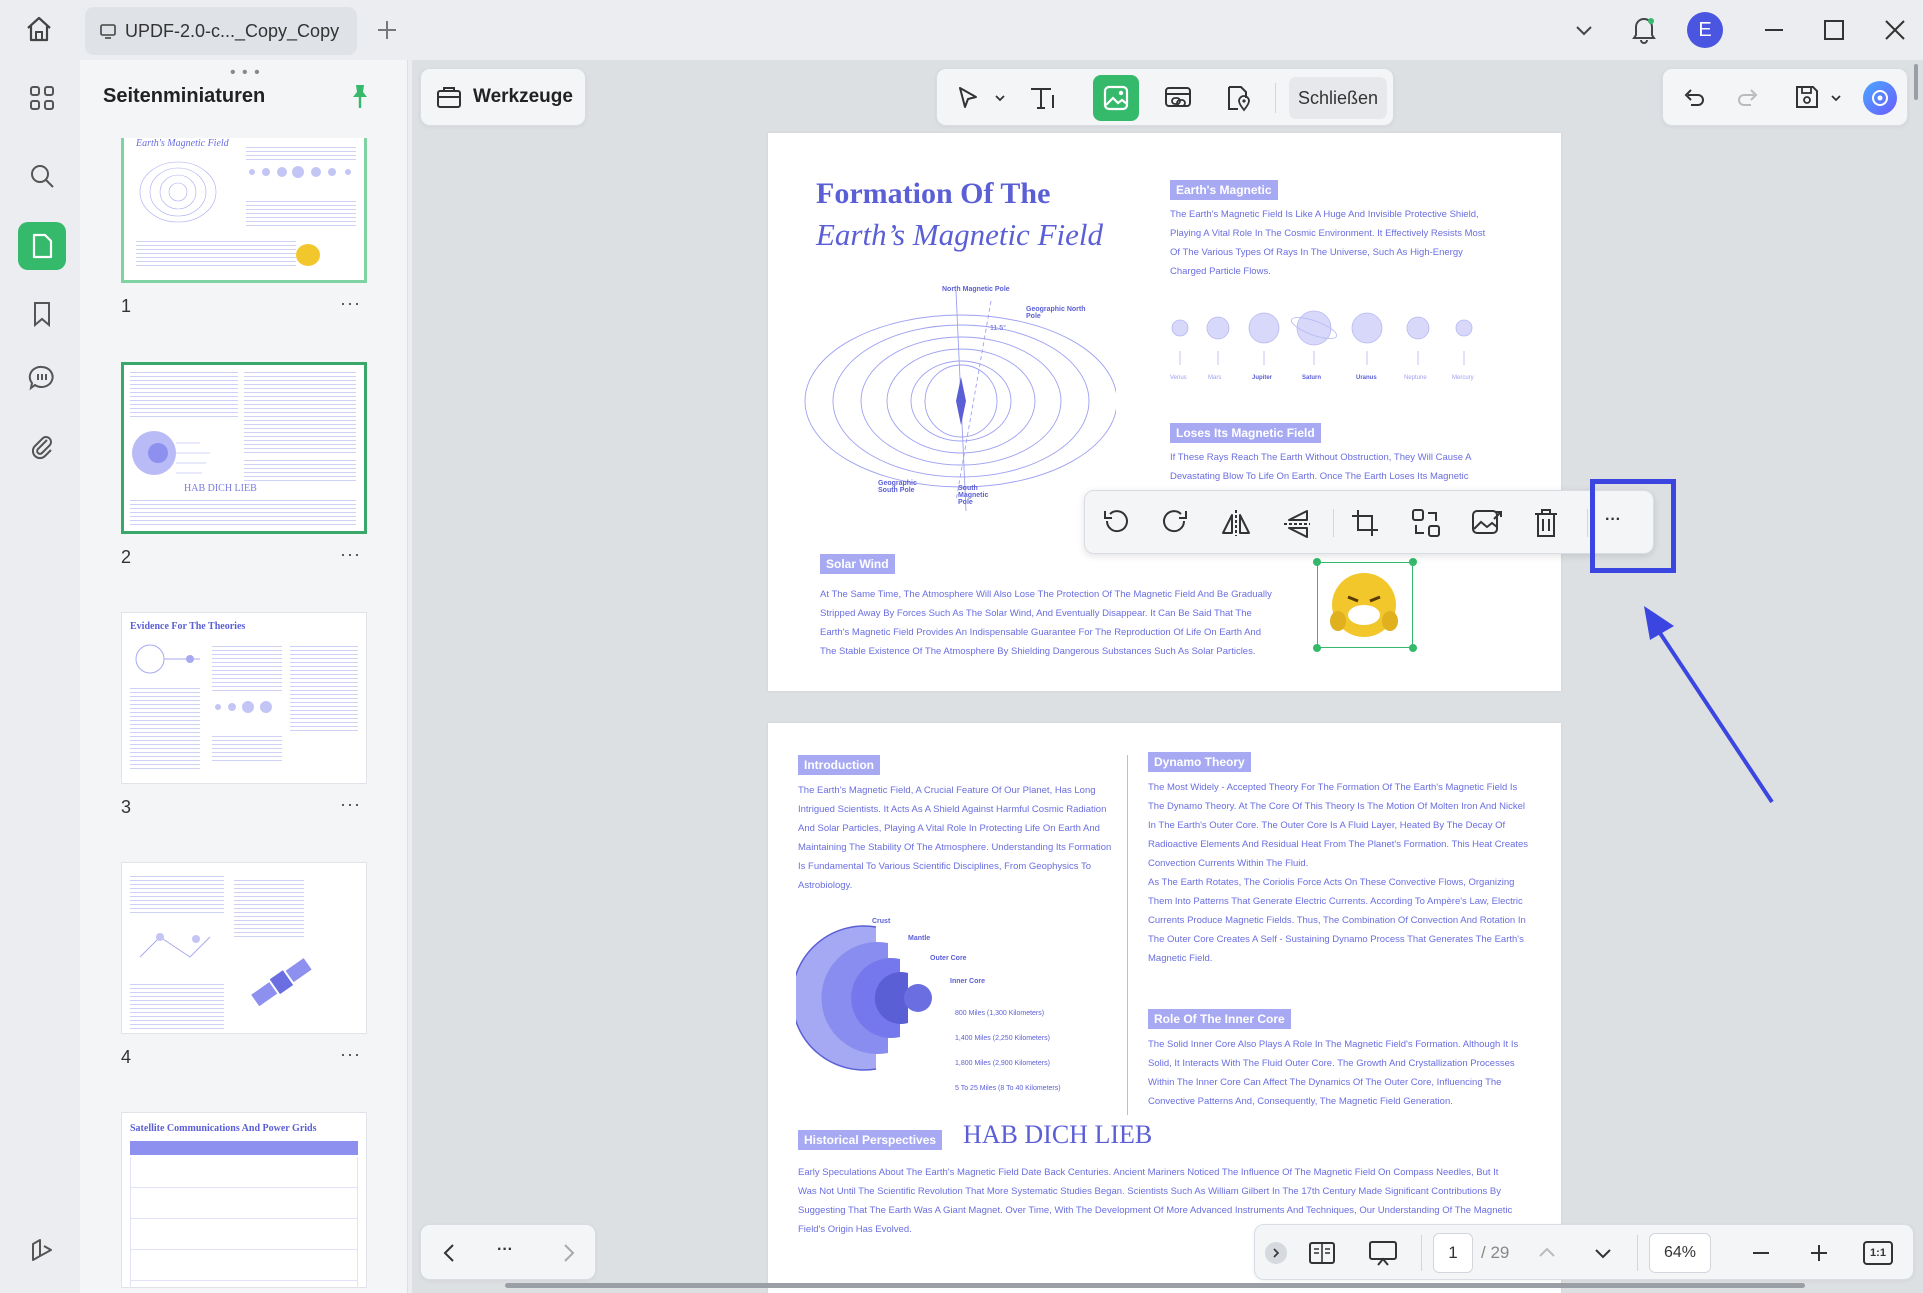 Image resolution: width=1923 pixels, height=1293 pixels. I want to click on rail-pages-button, so click(42, 246).